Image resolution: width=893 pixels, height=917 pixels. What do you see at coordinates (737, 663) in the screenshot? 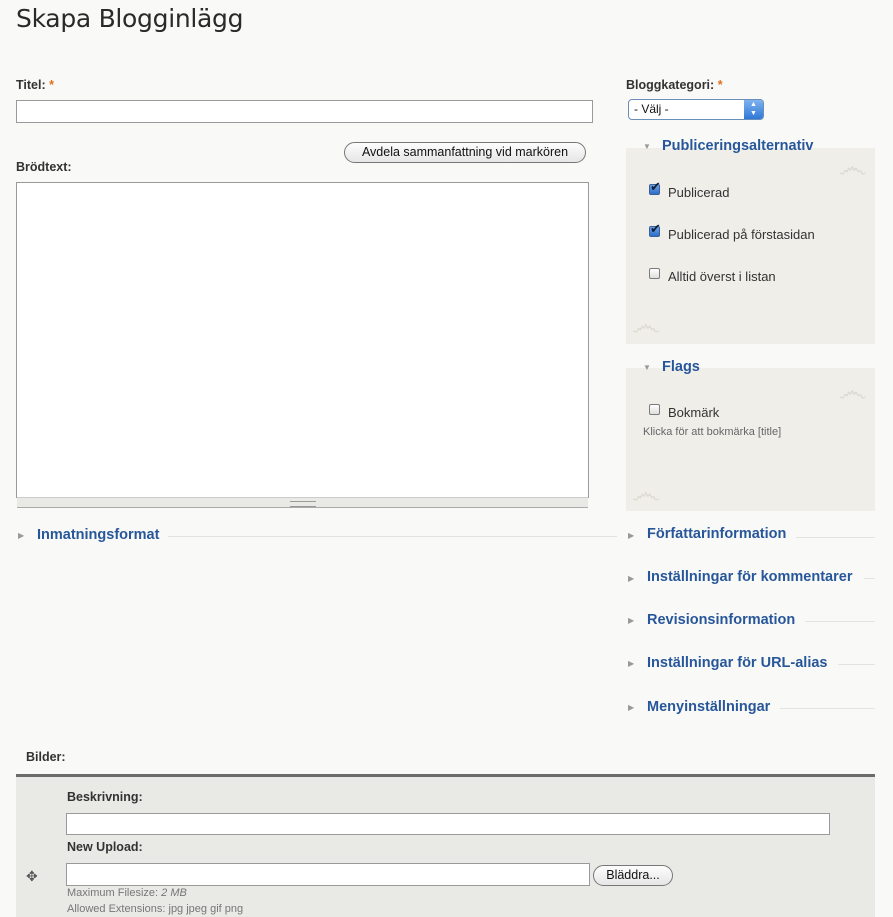
I see `url-alias-link: Inställningar för URL-alias` at bounding box center [737, 663].